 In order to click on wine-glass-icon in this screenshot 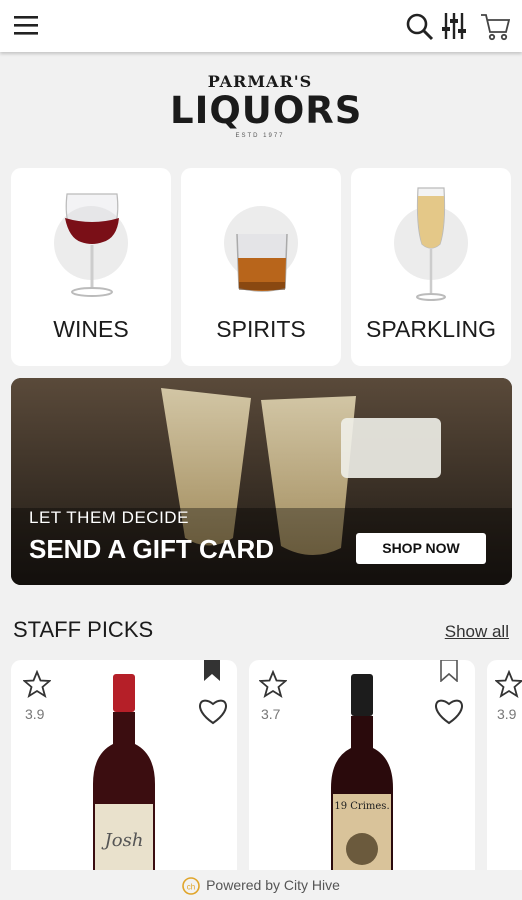, I will do `click(92, 245)`.